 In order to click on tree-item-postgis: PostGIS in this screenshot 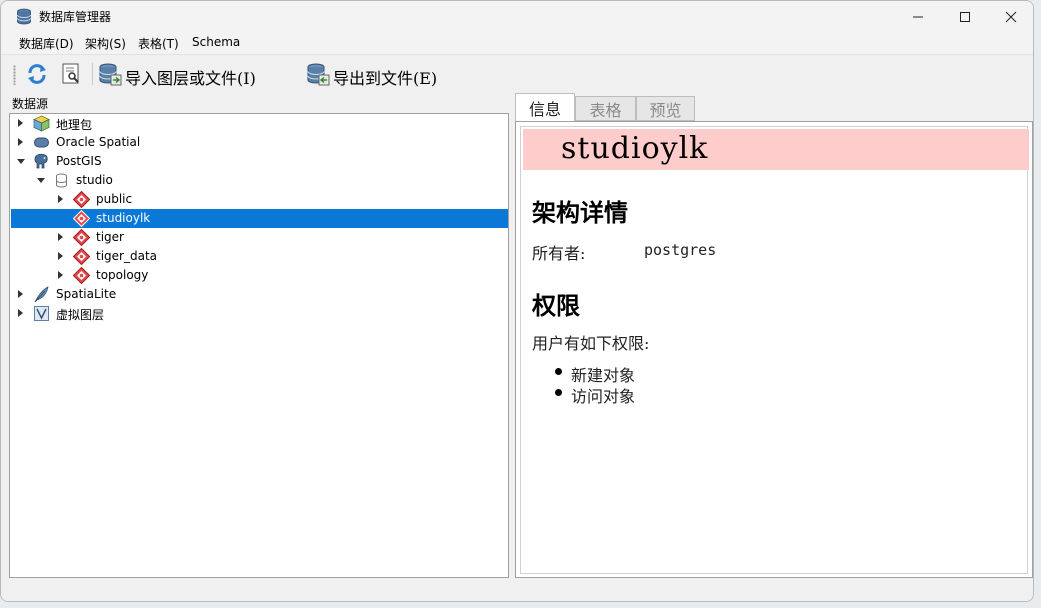, I will do `click(259, 161)`.